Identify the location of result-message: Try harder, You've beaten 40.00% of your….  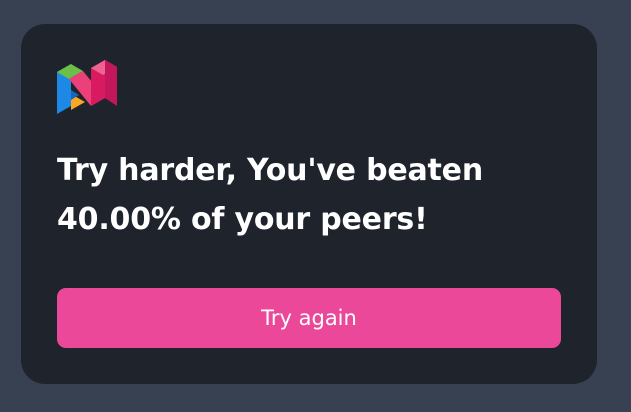
(270, 195).